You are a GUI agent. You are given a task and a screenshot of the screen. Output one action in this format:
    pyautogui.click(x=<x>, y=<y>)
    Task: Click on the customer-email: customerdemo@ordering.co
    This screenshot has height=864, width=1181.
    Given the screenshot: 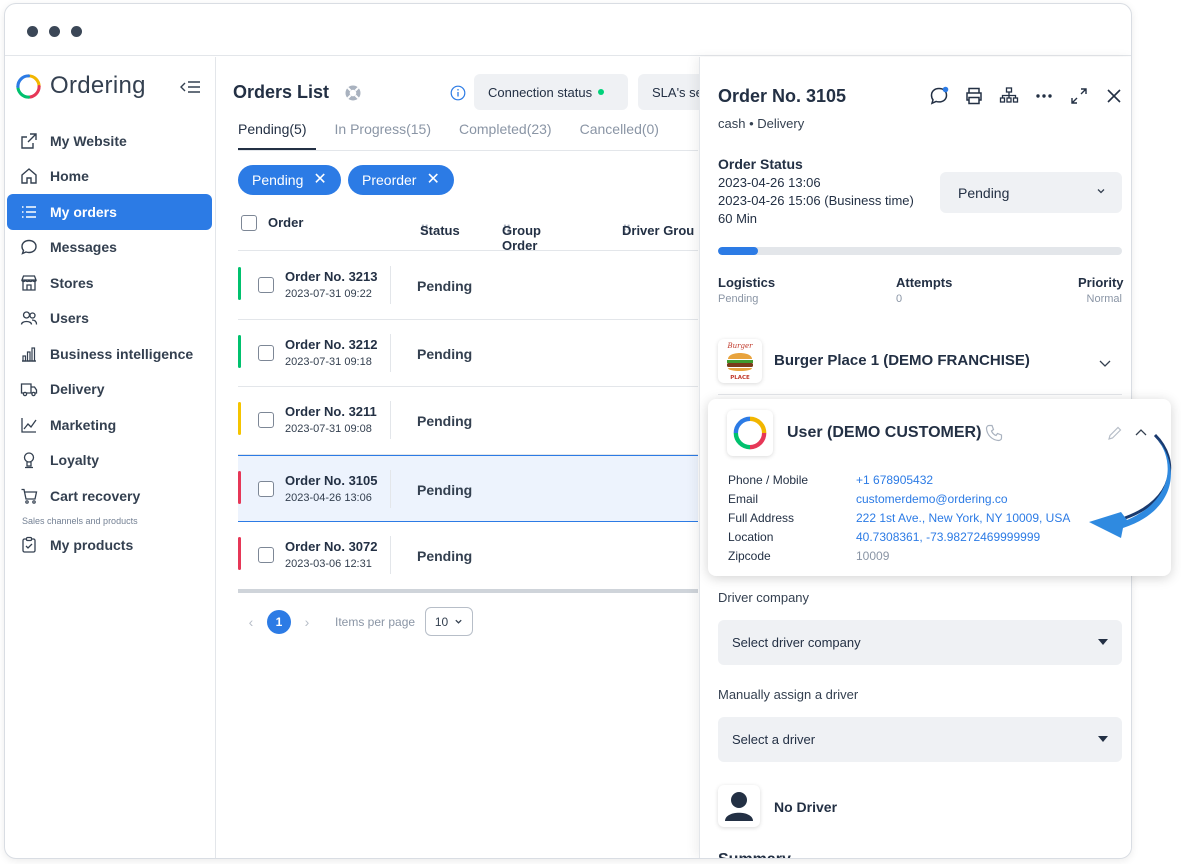 What is the action you would take?
    pyautogui.click(x=932, y=499)
    